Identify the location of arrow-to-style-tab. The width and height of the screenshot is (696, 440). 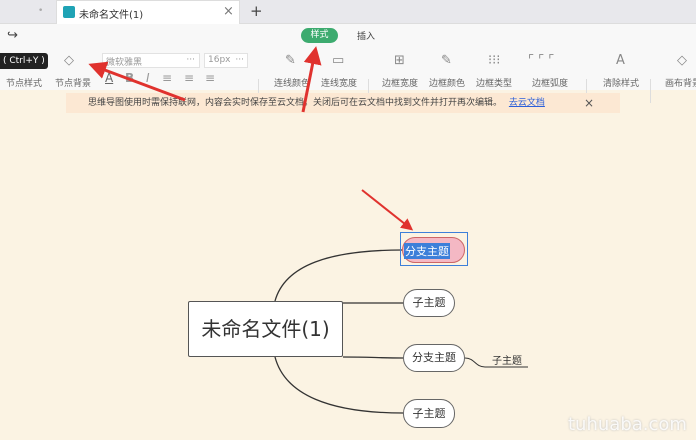
(311, 79).